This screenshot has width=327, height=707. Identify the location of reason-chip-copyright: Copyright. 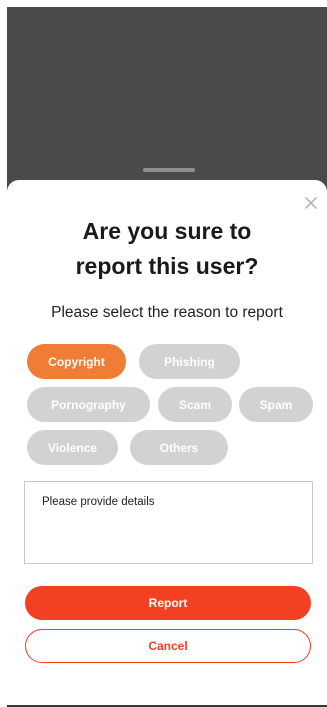
(76, 361).